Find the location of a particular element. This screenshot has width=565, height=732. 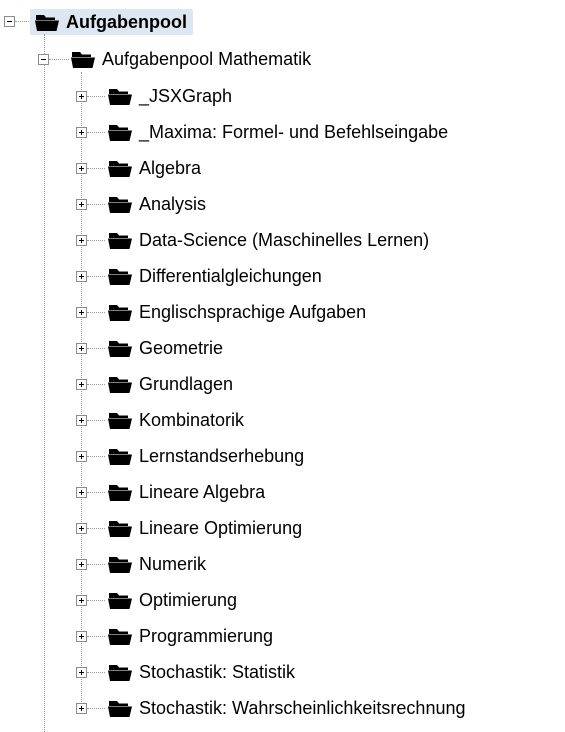

tree-node: Lernstandserhebung is located at coordinates (205, 456).